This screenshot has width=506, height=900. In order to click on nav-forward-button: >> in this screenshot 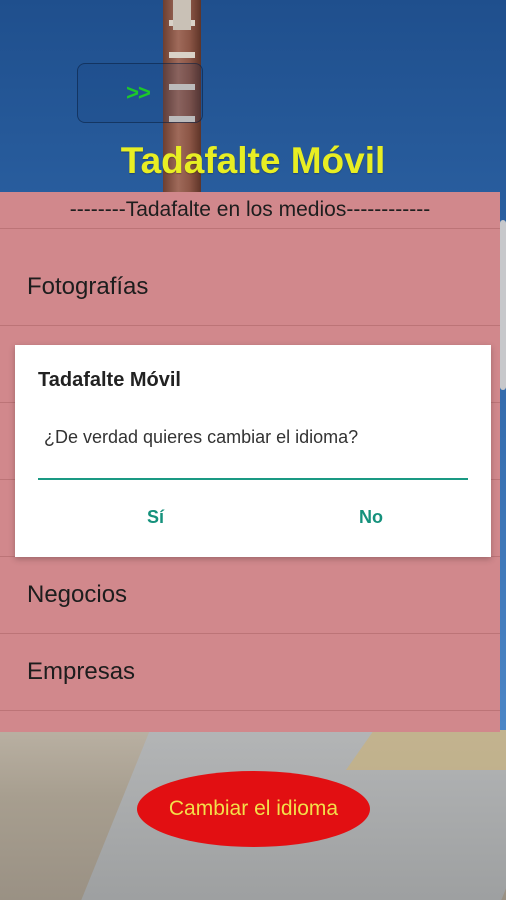, I will do `click(140, 93)`.